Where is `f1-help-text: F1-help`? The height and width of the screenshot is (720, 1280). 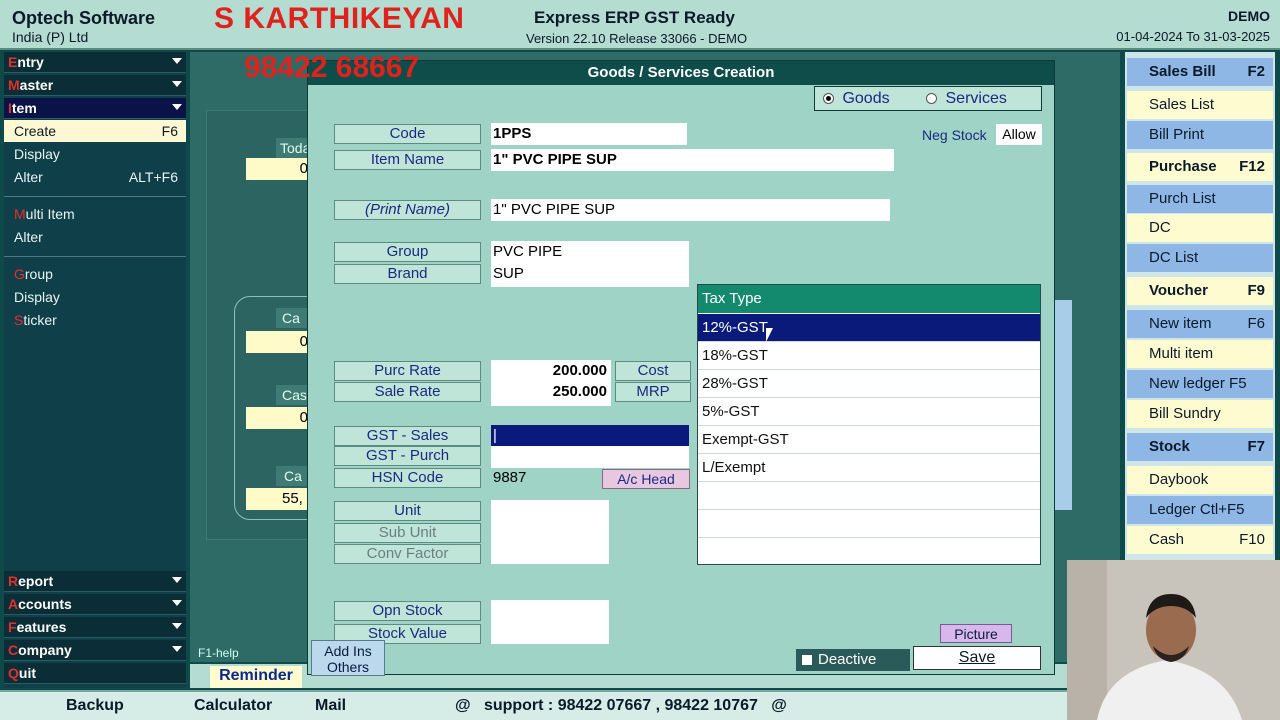 f1-help-text: F1-help is located at coordinates (218, 653).